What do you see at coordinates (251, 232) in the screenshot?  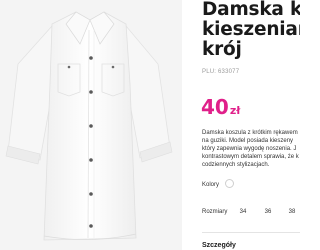 I see `divider` at bounding box center [251, 232].